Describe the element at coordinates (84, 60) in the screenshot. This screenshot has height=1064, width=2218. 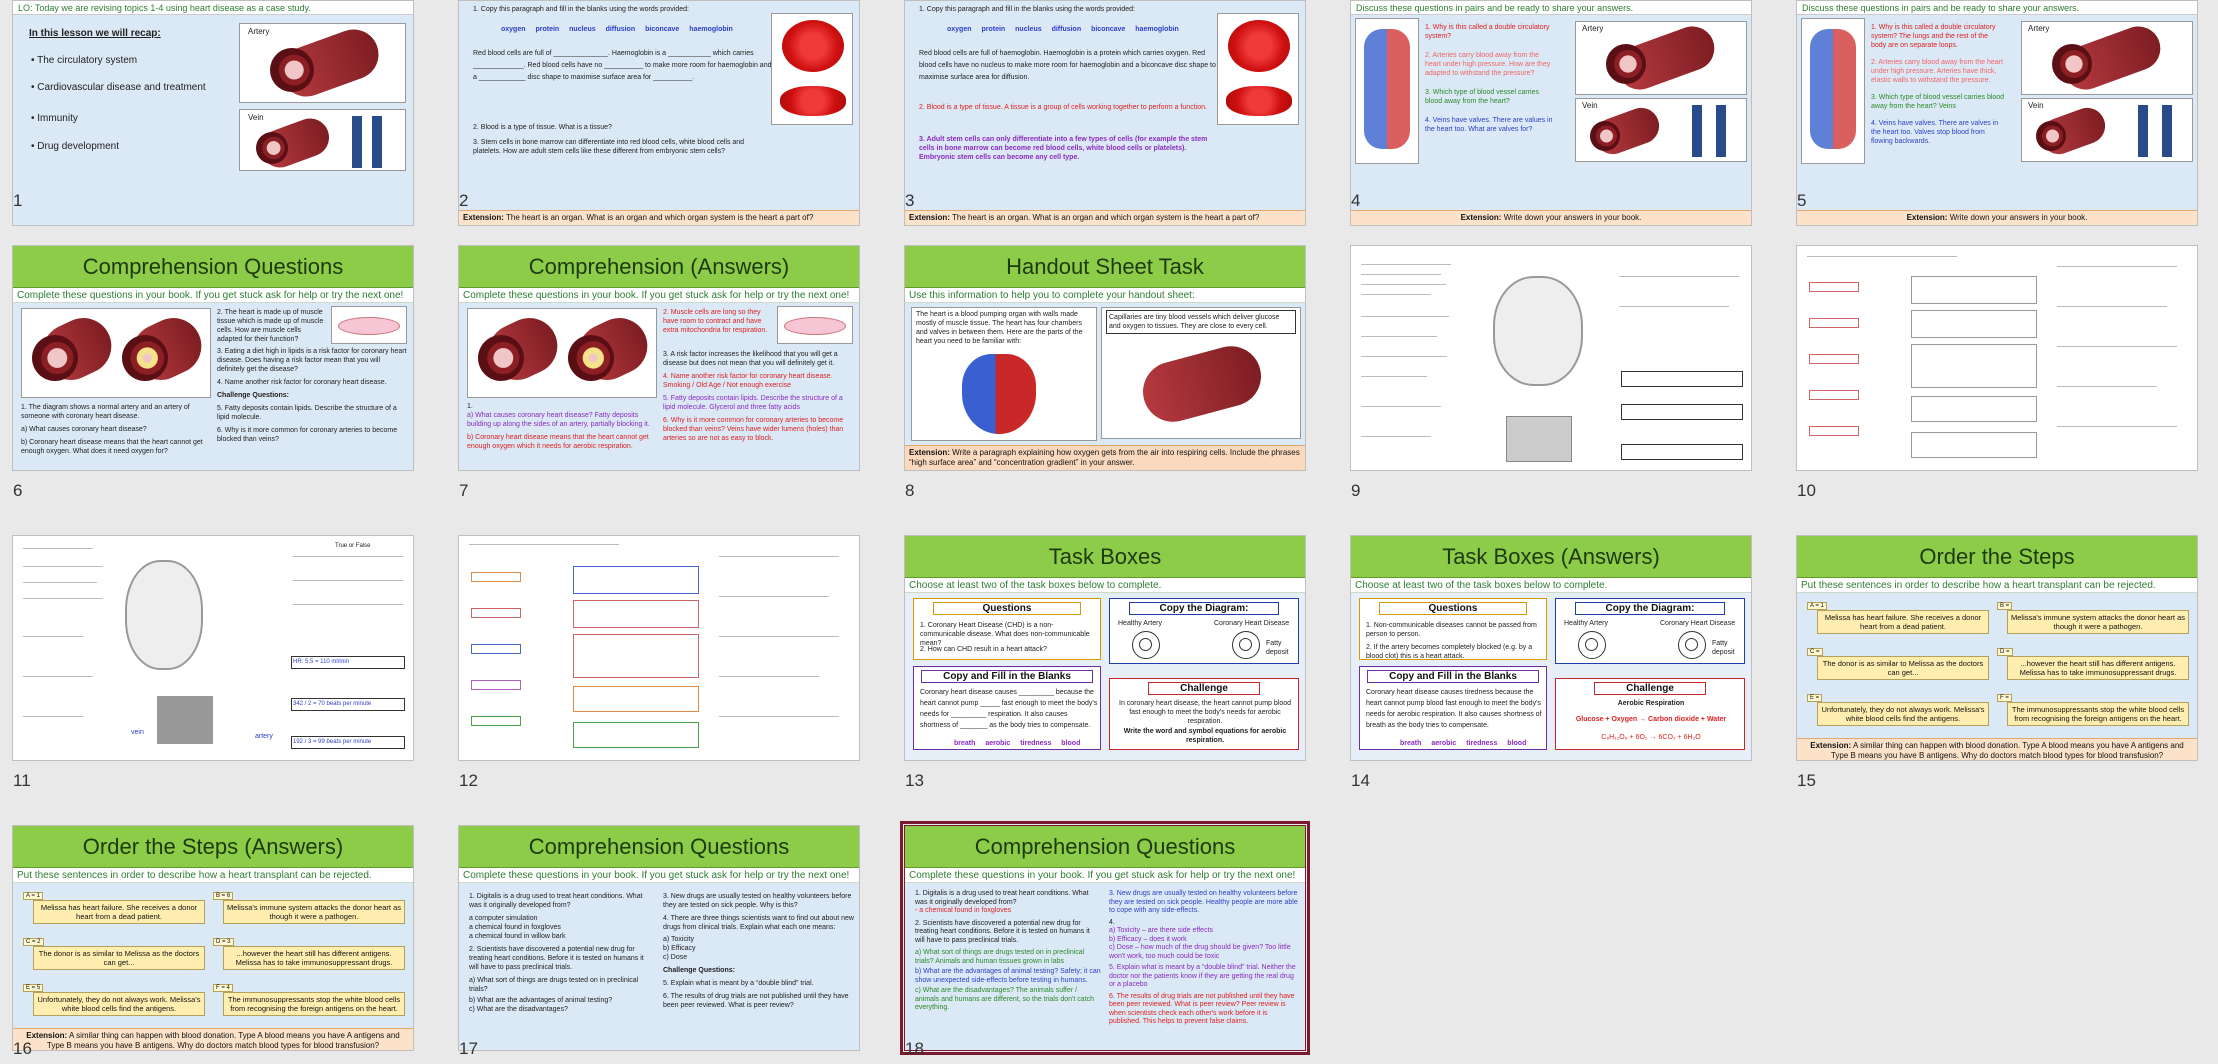
I see `recap-item: • The circulatory system` at that location.